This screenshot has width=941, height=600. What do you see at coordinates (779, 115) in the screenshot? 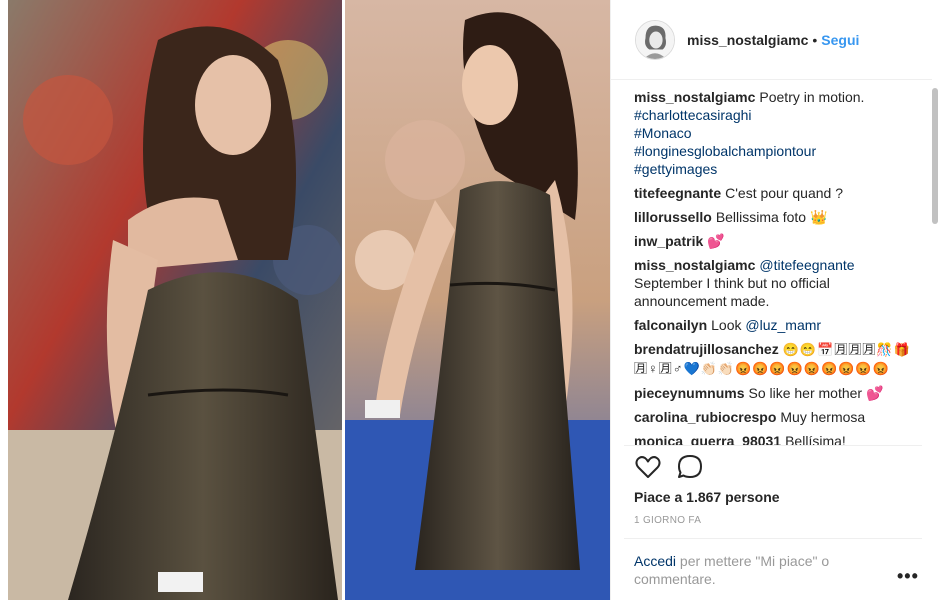
I see `hashtag-link: #charlottecasiraghi` at bounding box center [779, 115].